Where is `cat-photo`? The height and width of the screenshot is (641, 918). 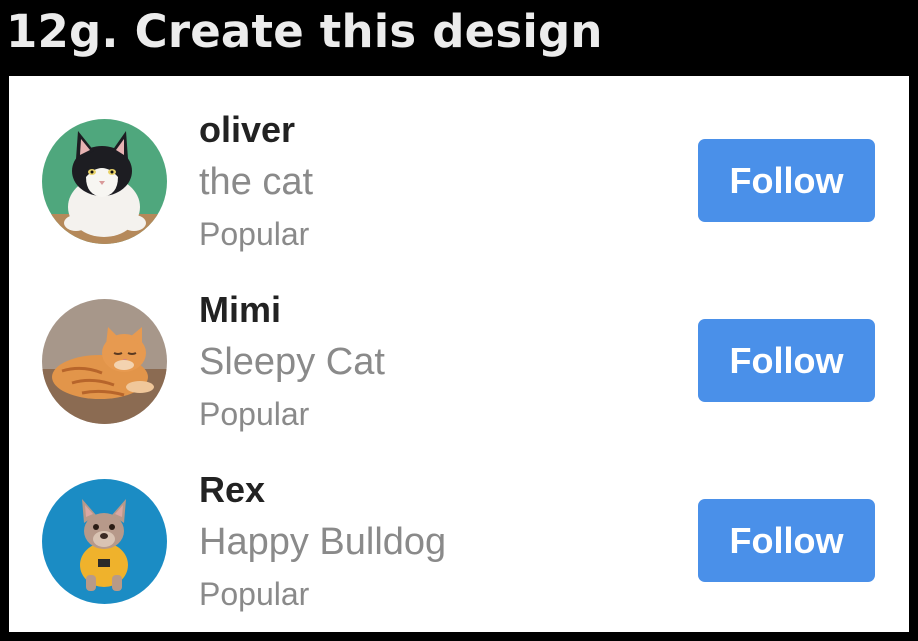
cat-photo is located at coordinates (104, 181).